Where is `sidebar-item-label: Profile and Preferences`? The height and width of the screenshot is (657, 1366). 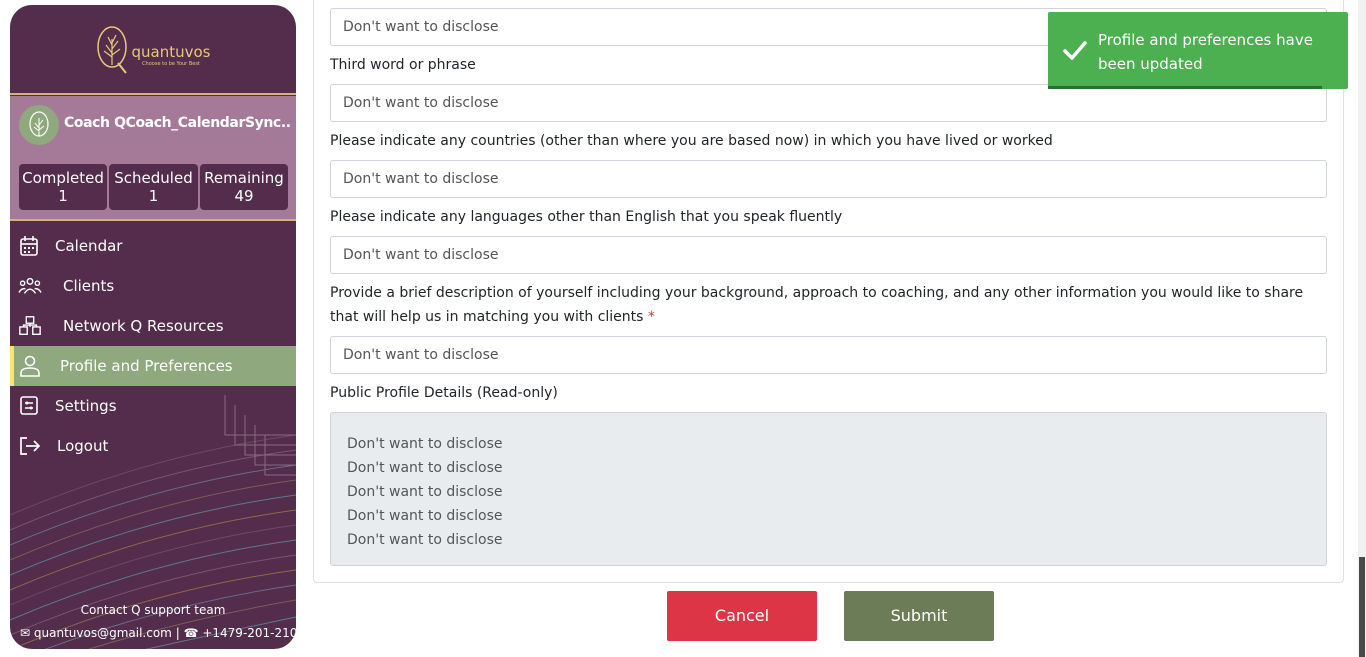 sidebar-item-label: Profile and Preferences is located at coordinates (146, 366).